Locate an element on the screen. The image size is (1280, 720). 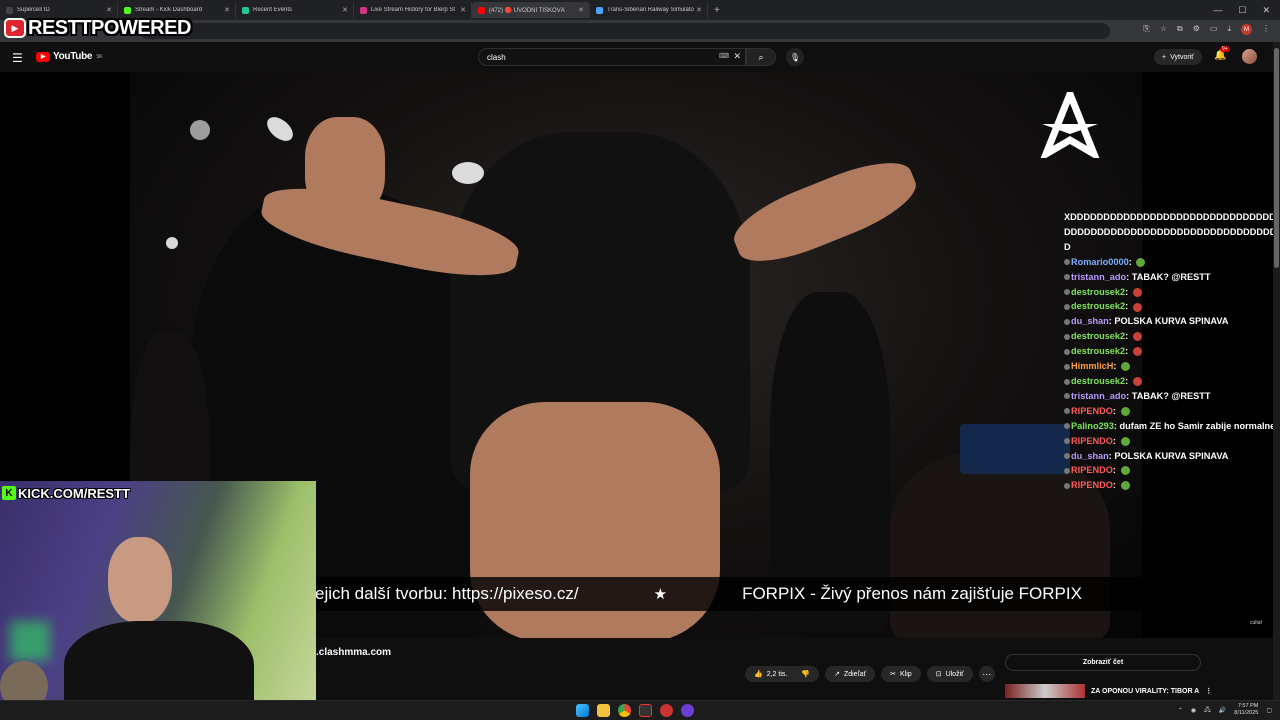
angry-emote-icon is located at coordinates (1137, 337).